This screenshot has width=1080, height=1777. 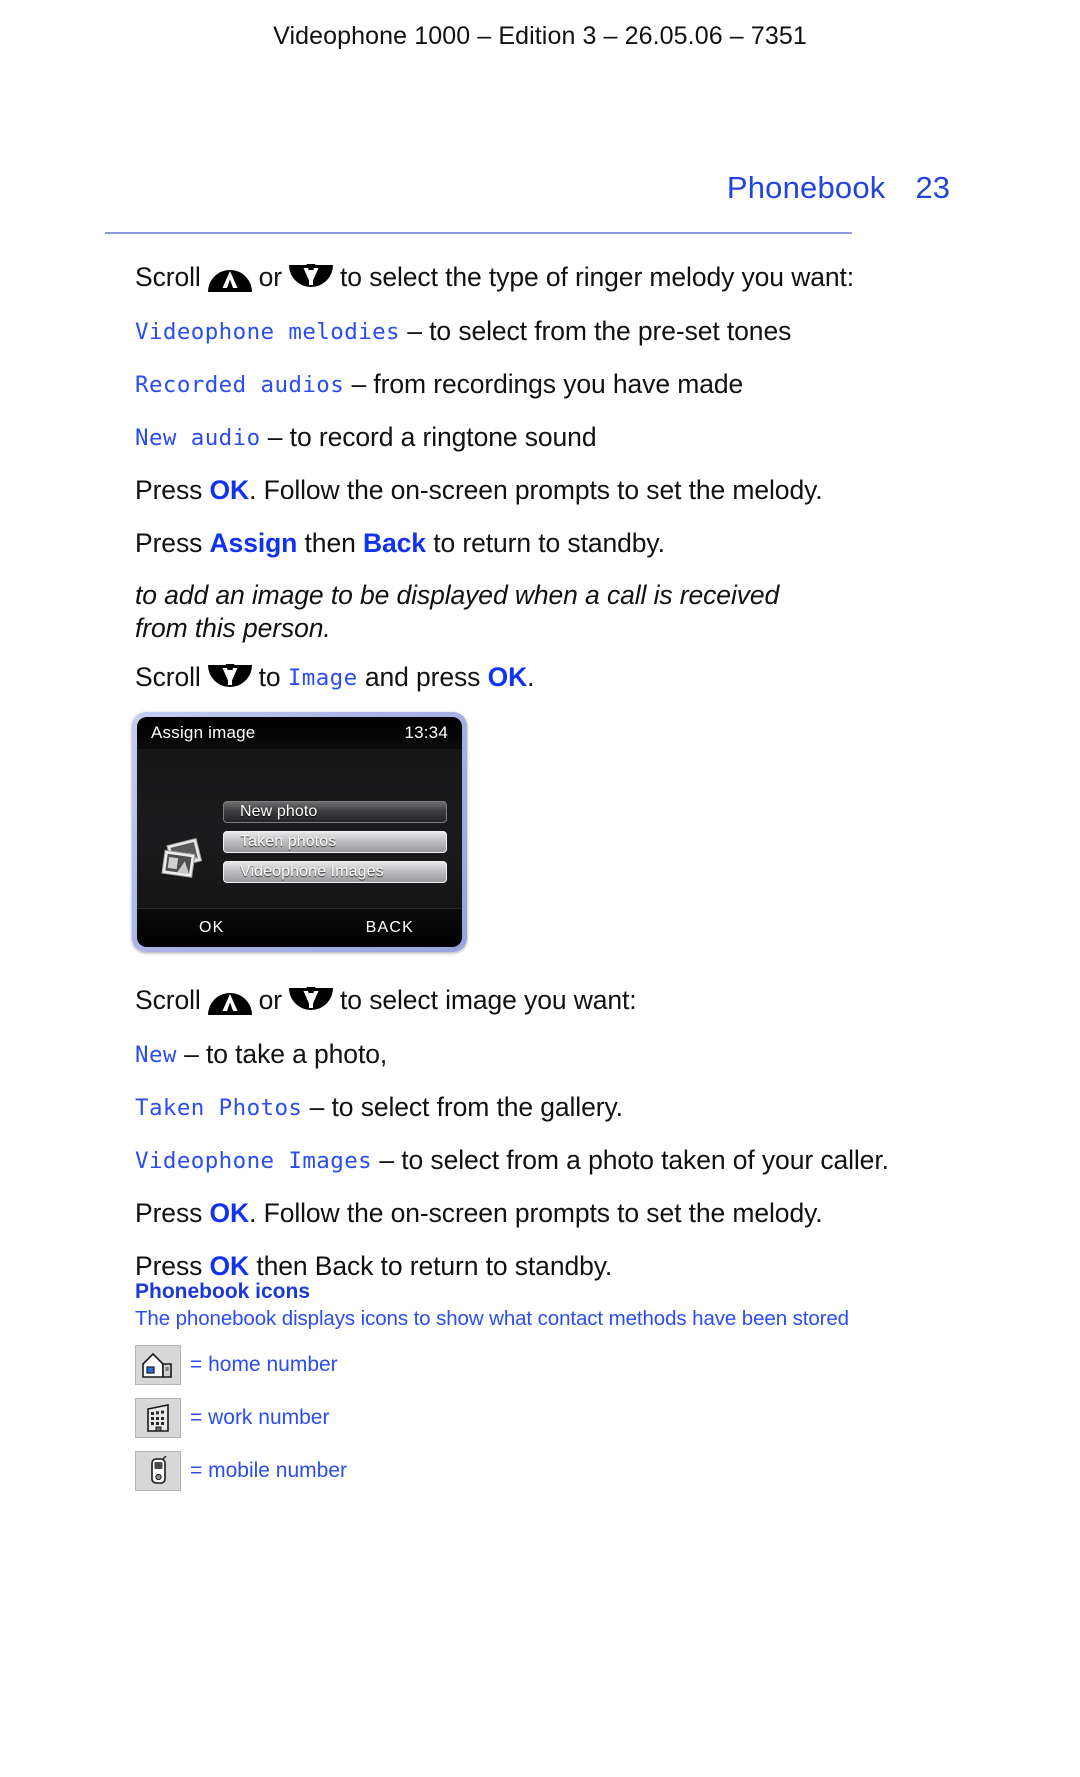 I want to click on screen-title-bar: Assign image 13:34, so click(x=299, y=733).